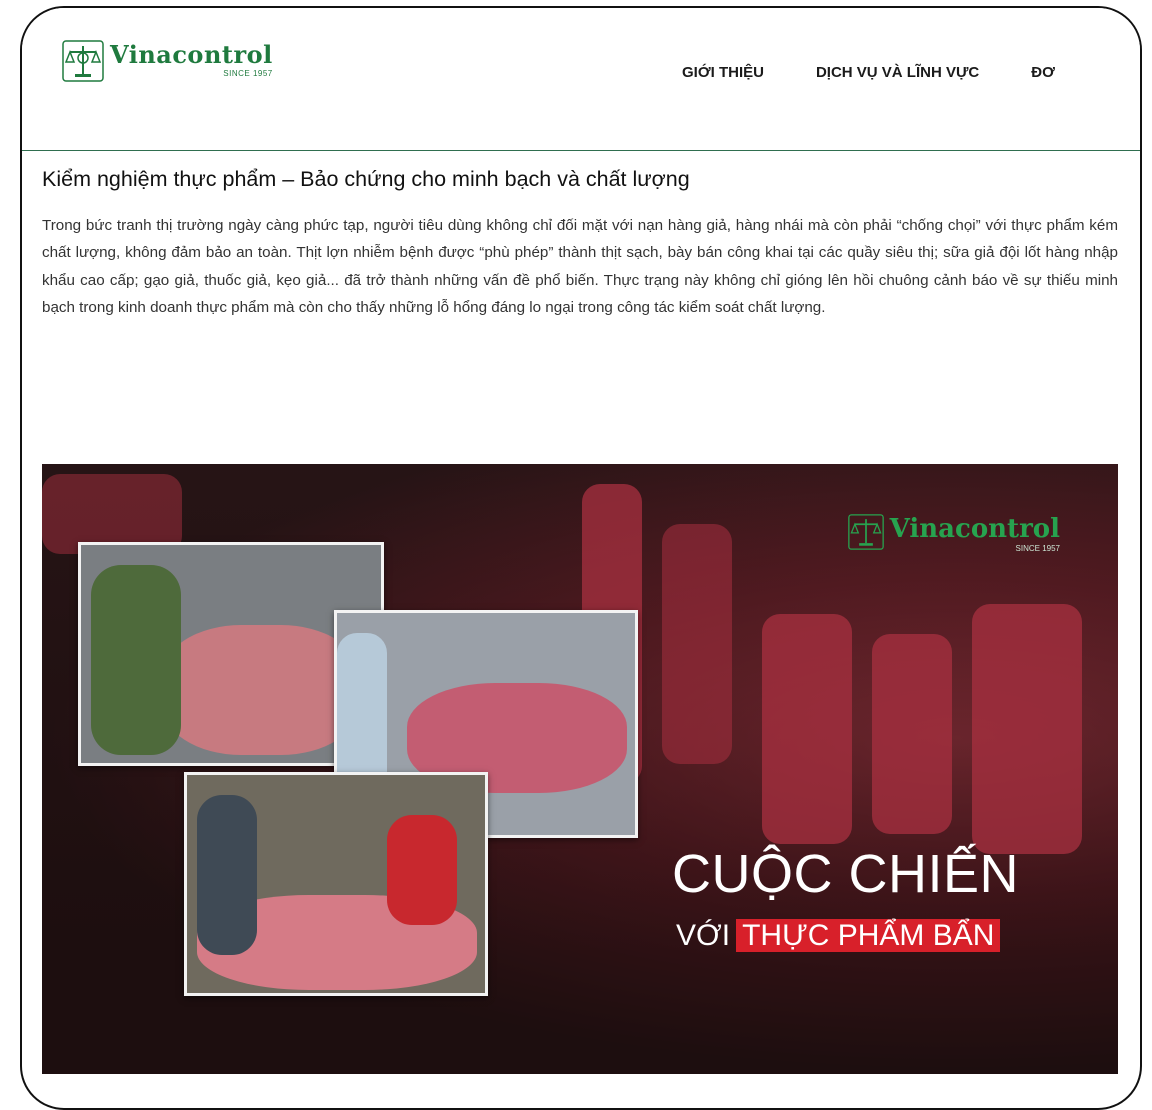 The width and height of the screenshot is (1152, 1110). Describe the element at coordinates (136, 660) in the screenshot. I see `officer-figure` at that location.